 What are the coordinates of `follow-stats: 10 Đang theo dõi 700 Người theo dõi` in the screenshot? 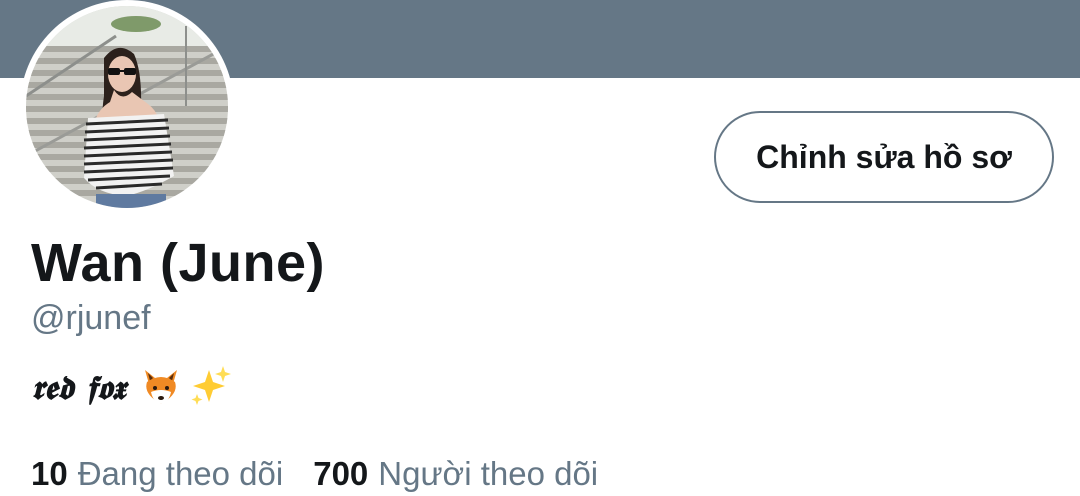 It's located at (314, 474).